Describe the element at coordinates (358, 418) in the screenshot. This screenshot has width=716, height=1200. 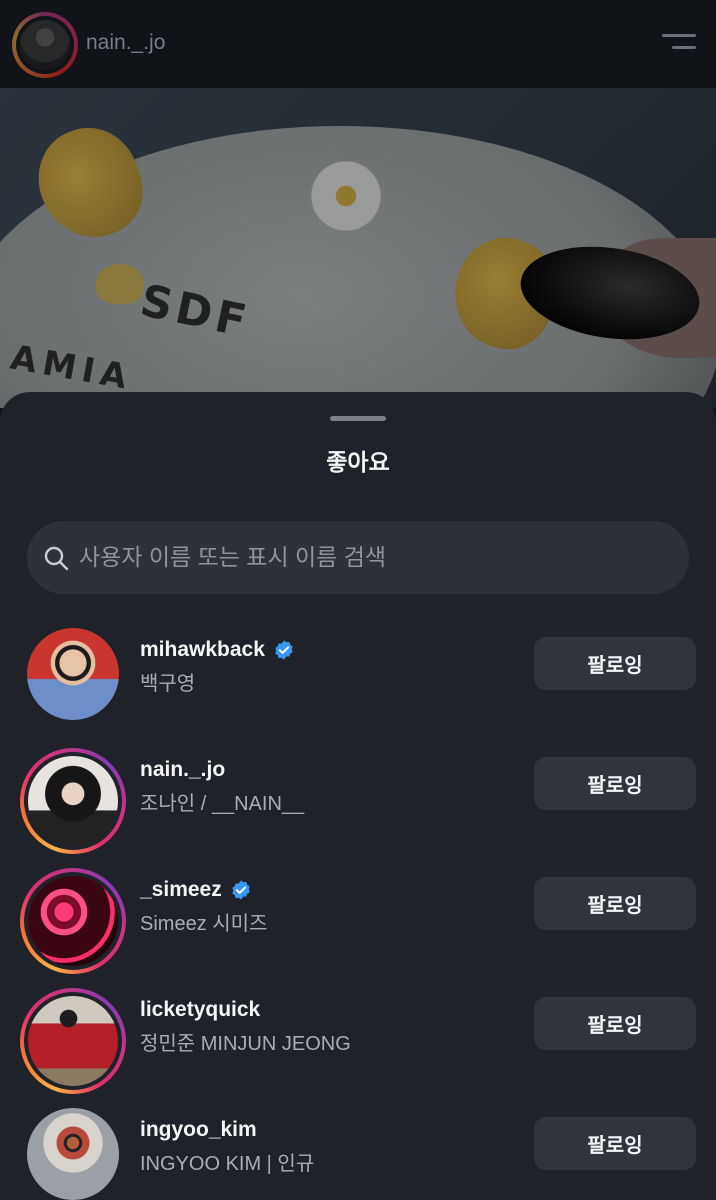
I see `sheet-drag-handle` at that location.